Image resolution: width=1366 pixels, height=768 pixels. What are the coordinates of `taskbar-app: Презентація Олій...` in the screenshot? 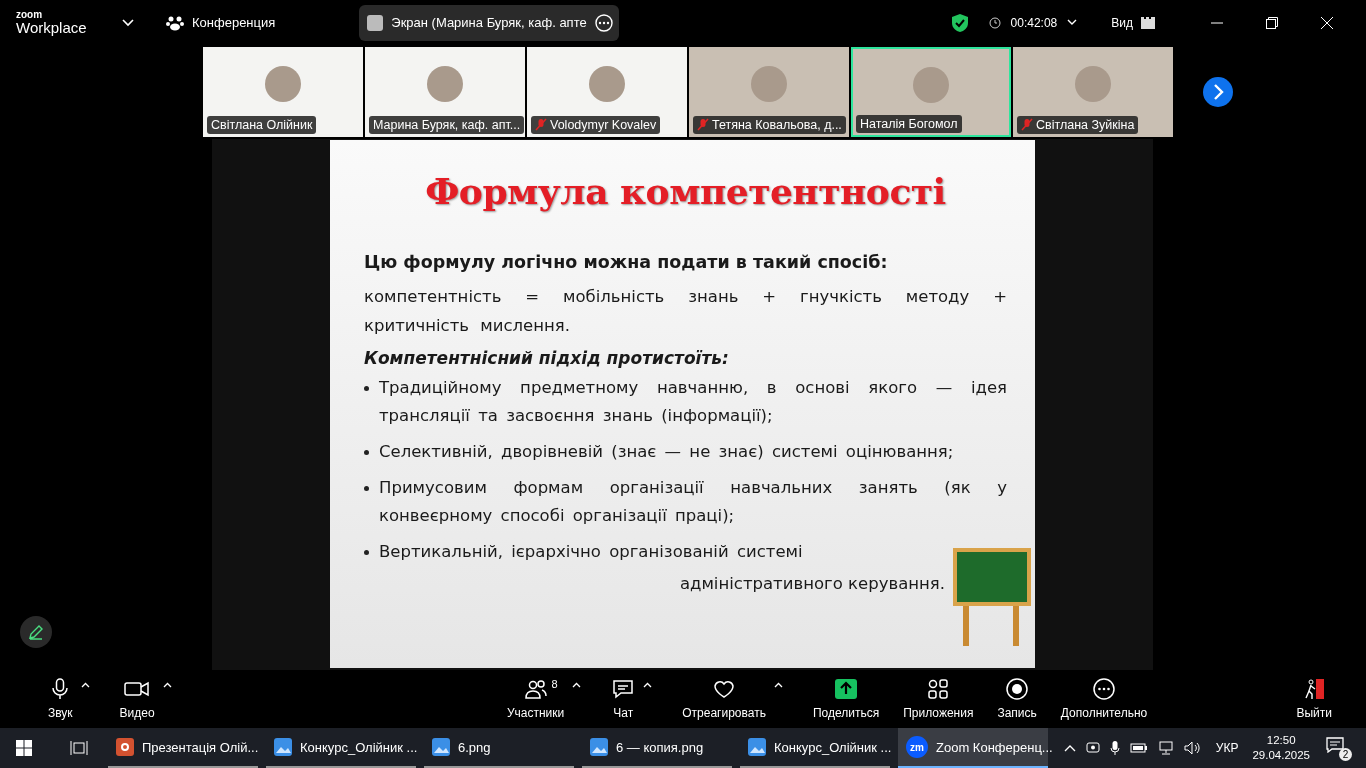 It's located at (183, 748).